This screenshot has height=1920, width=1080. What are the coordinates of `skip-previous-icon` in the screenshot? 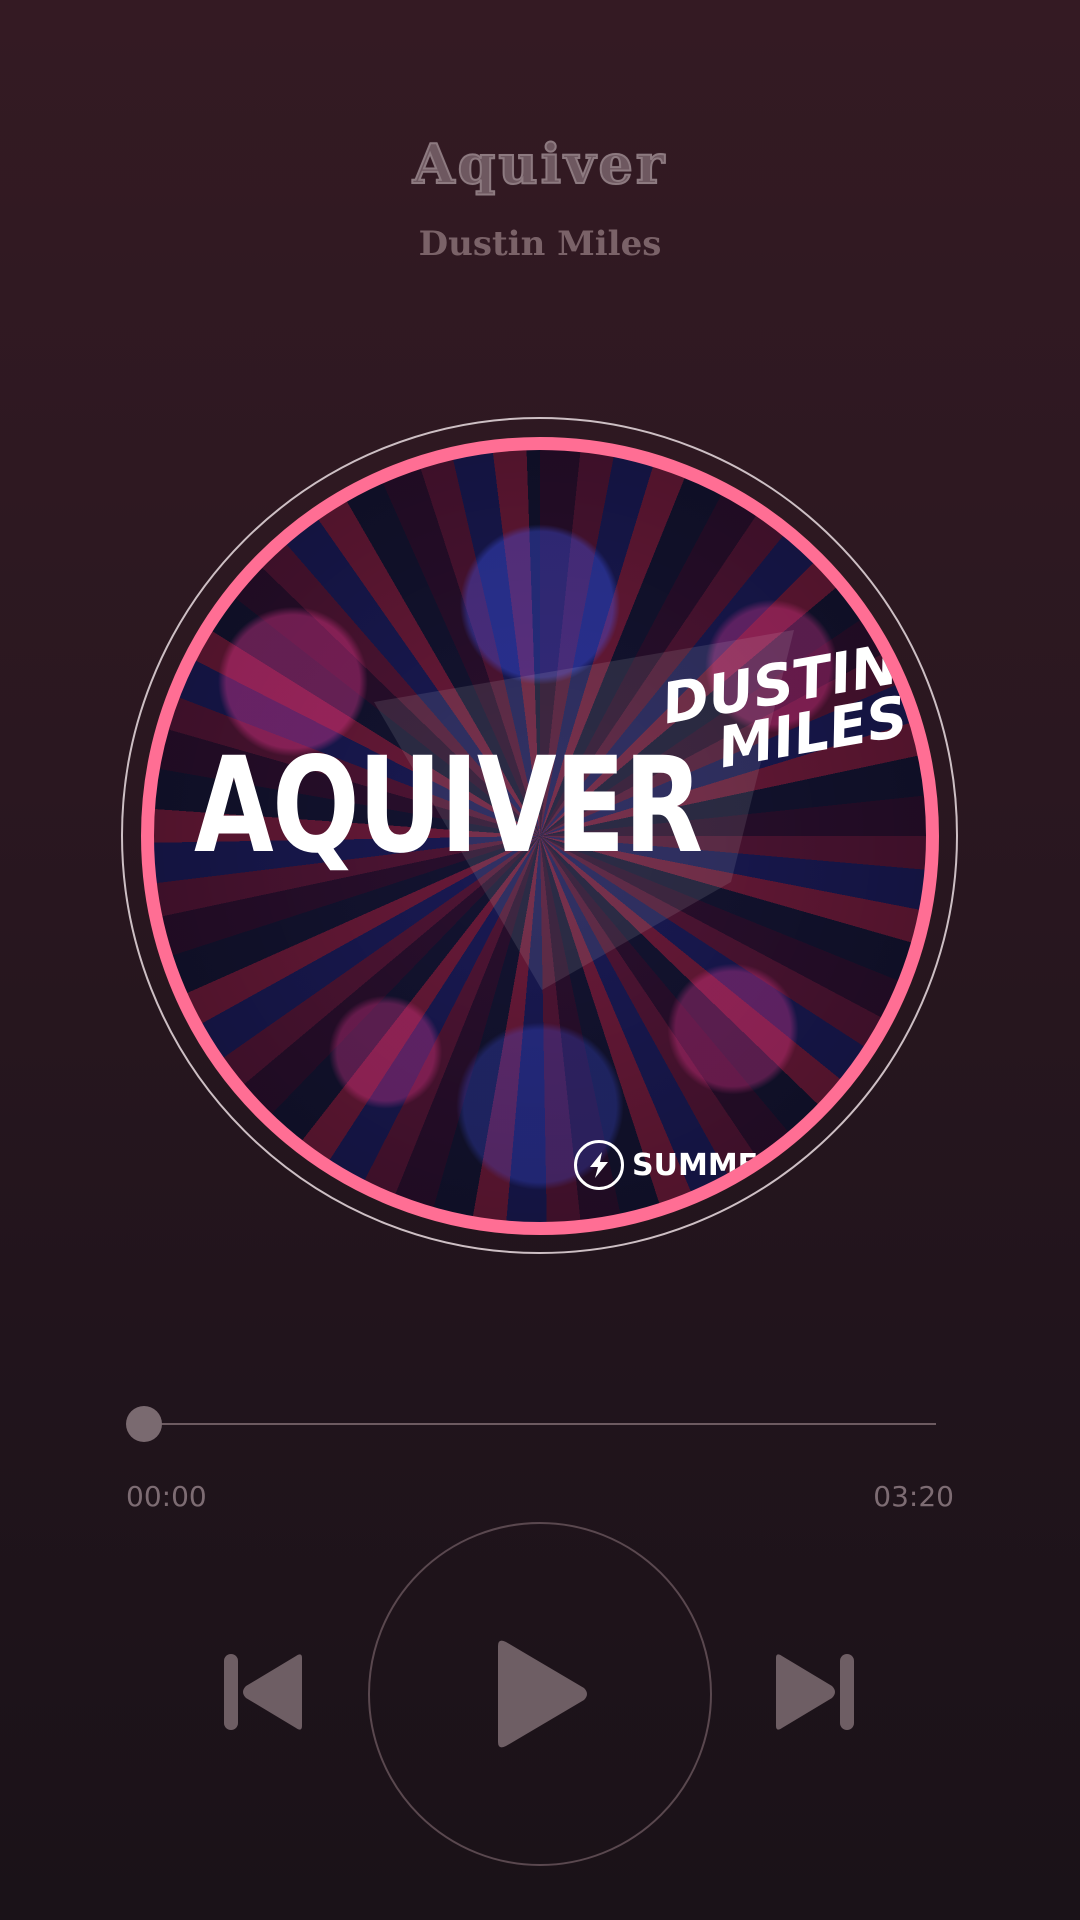 It's located at (263, 1692).